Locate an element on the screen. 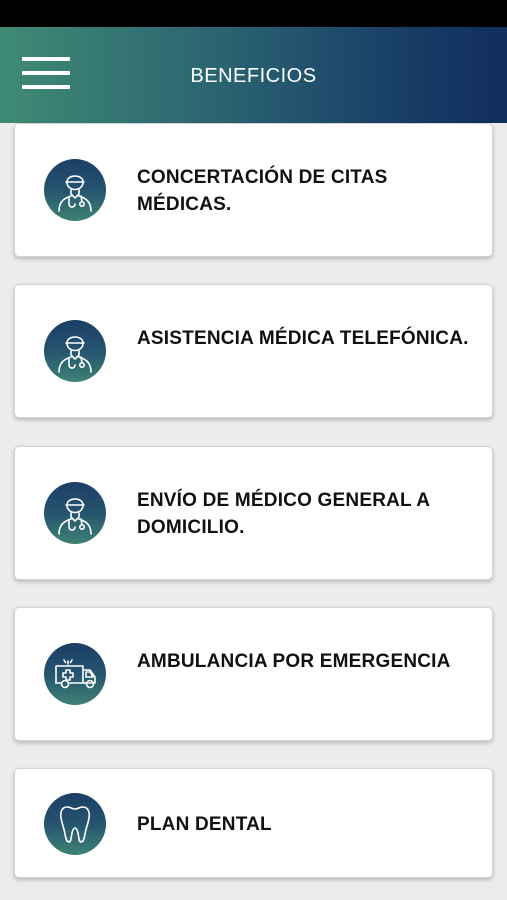 This screenshot has height=900, width=507. tooth-icon is located at coordinates (75, 824).